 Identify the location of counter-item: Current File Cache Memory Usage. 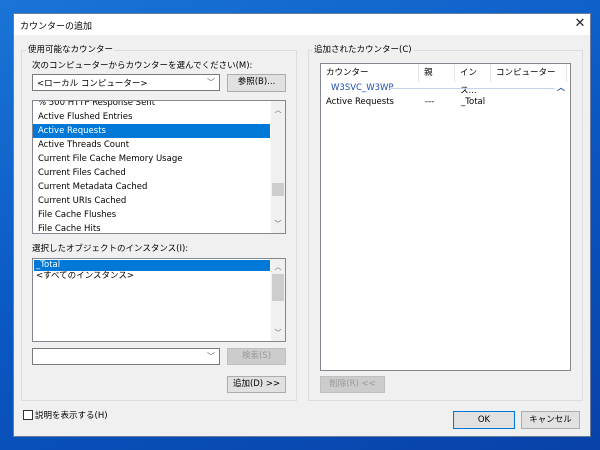
(151, 159).